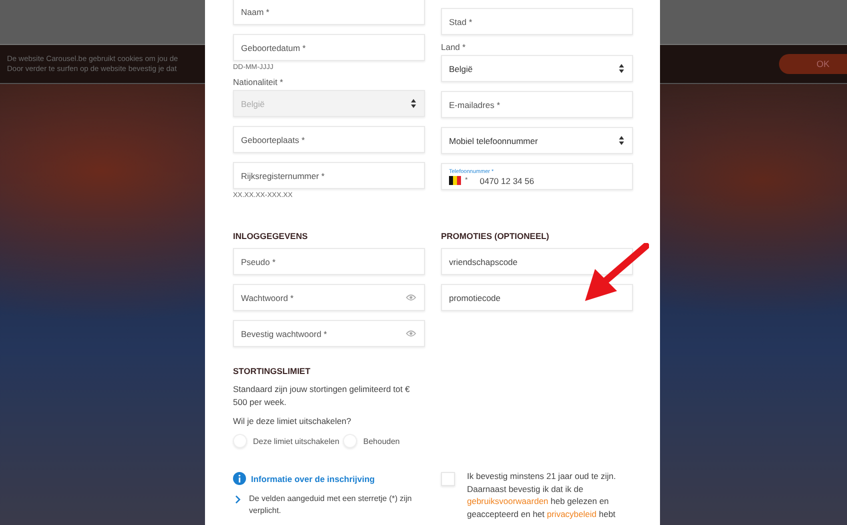  Describe the element at coordinates (329, 12) in the screenshot. I see `input-field: Naam *` at that location.